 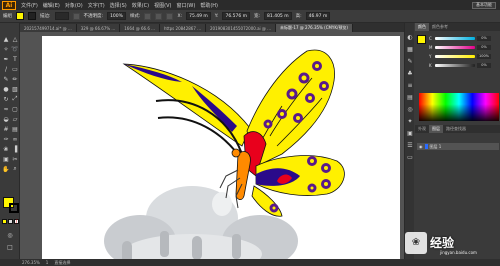 What do you see at coordinates (458, 146) in the screenshot?
I see `layer-row: ◉ 图层 1` at bounding box center [458, 146].